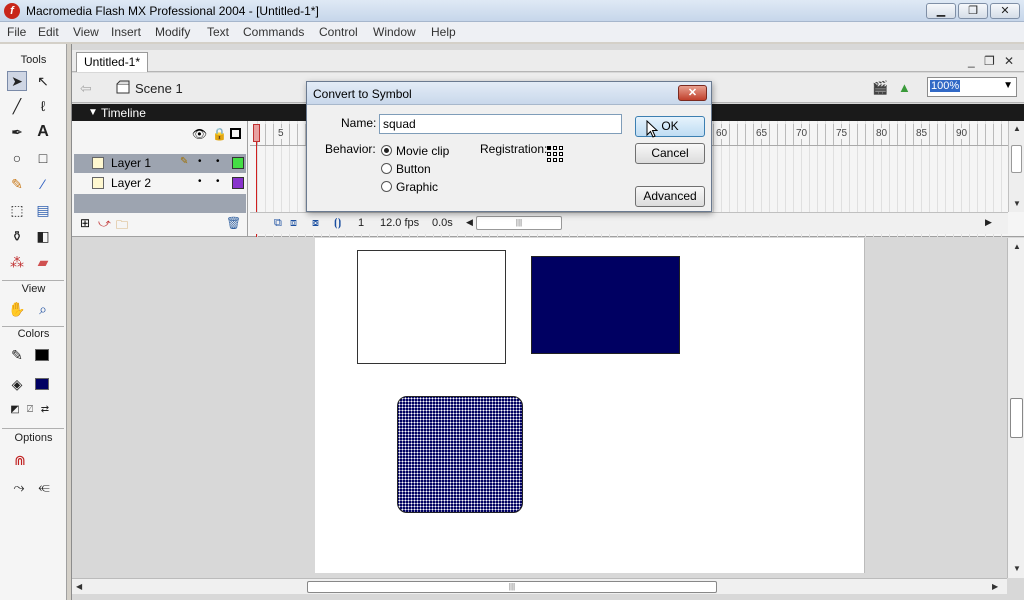 The width and height of the screenshot is (1024, 600). What do you see at coordinates (172, 32) in the screenshot?
I see `menu-modify: Modify` at bounding box center [172, 32].